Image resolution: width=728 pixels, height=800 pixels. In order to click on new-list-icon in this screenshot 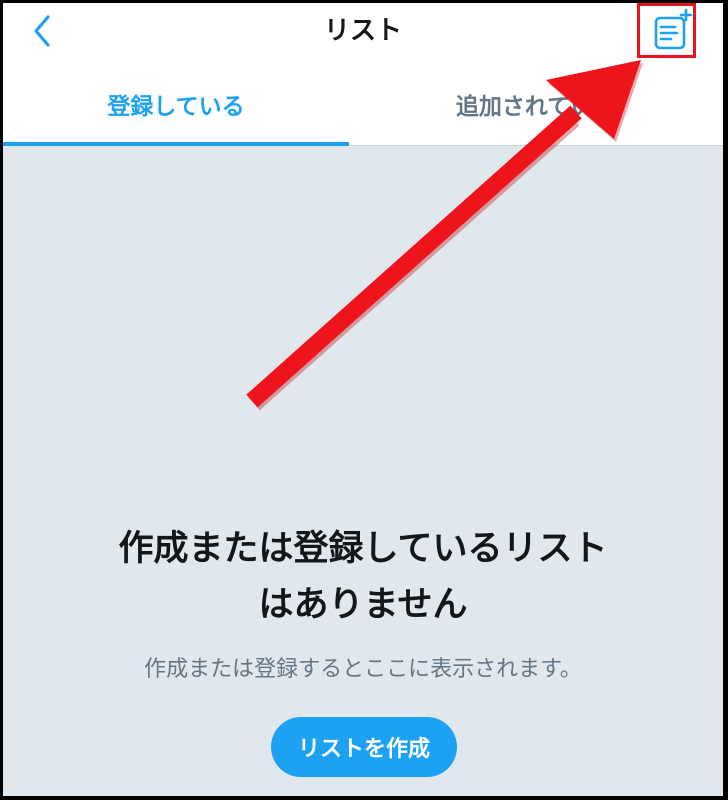, I will do `click(673, 29)`.